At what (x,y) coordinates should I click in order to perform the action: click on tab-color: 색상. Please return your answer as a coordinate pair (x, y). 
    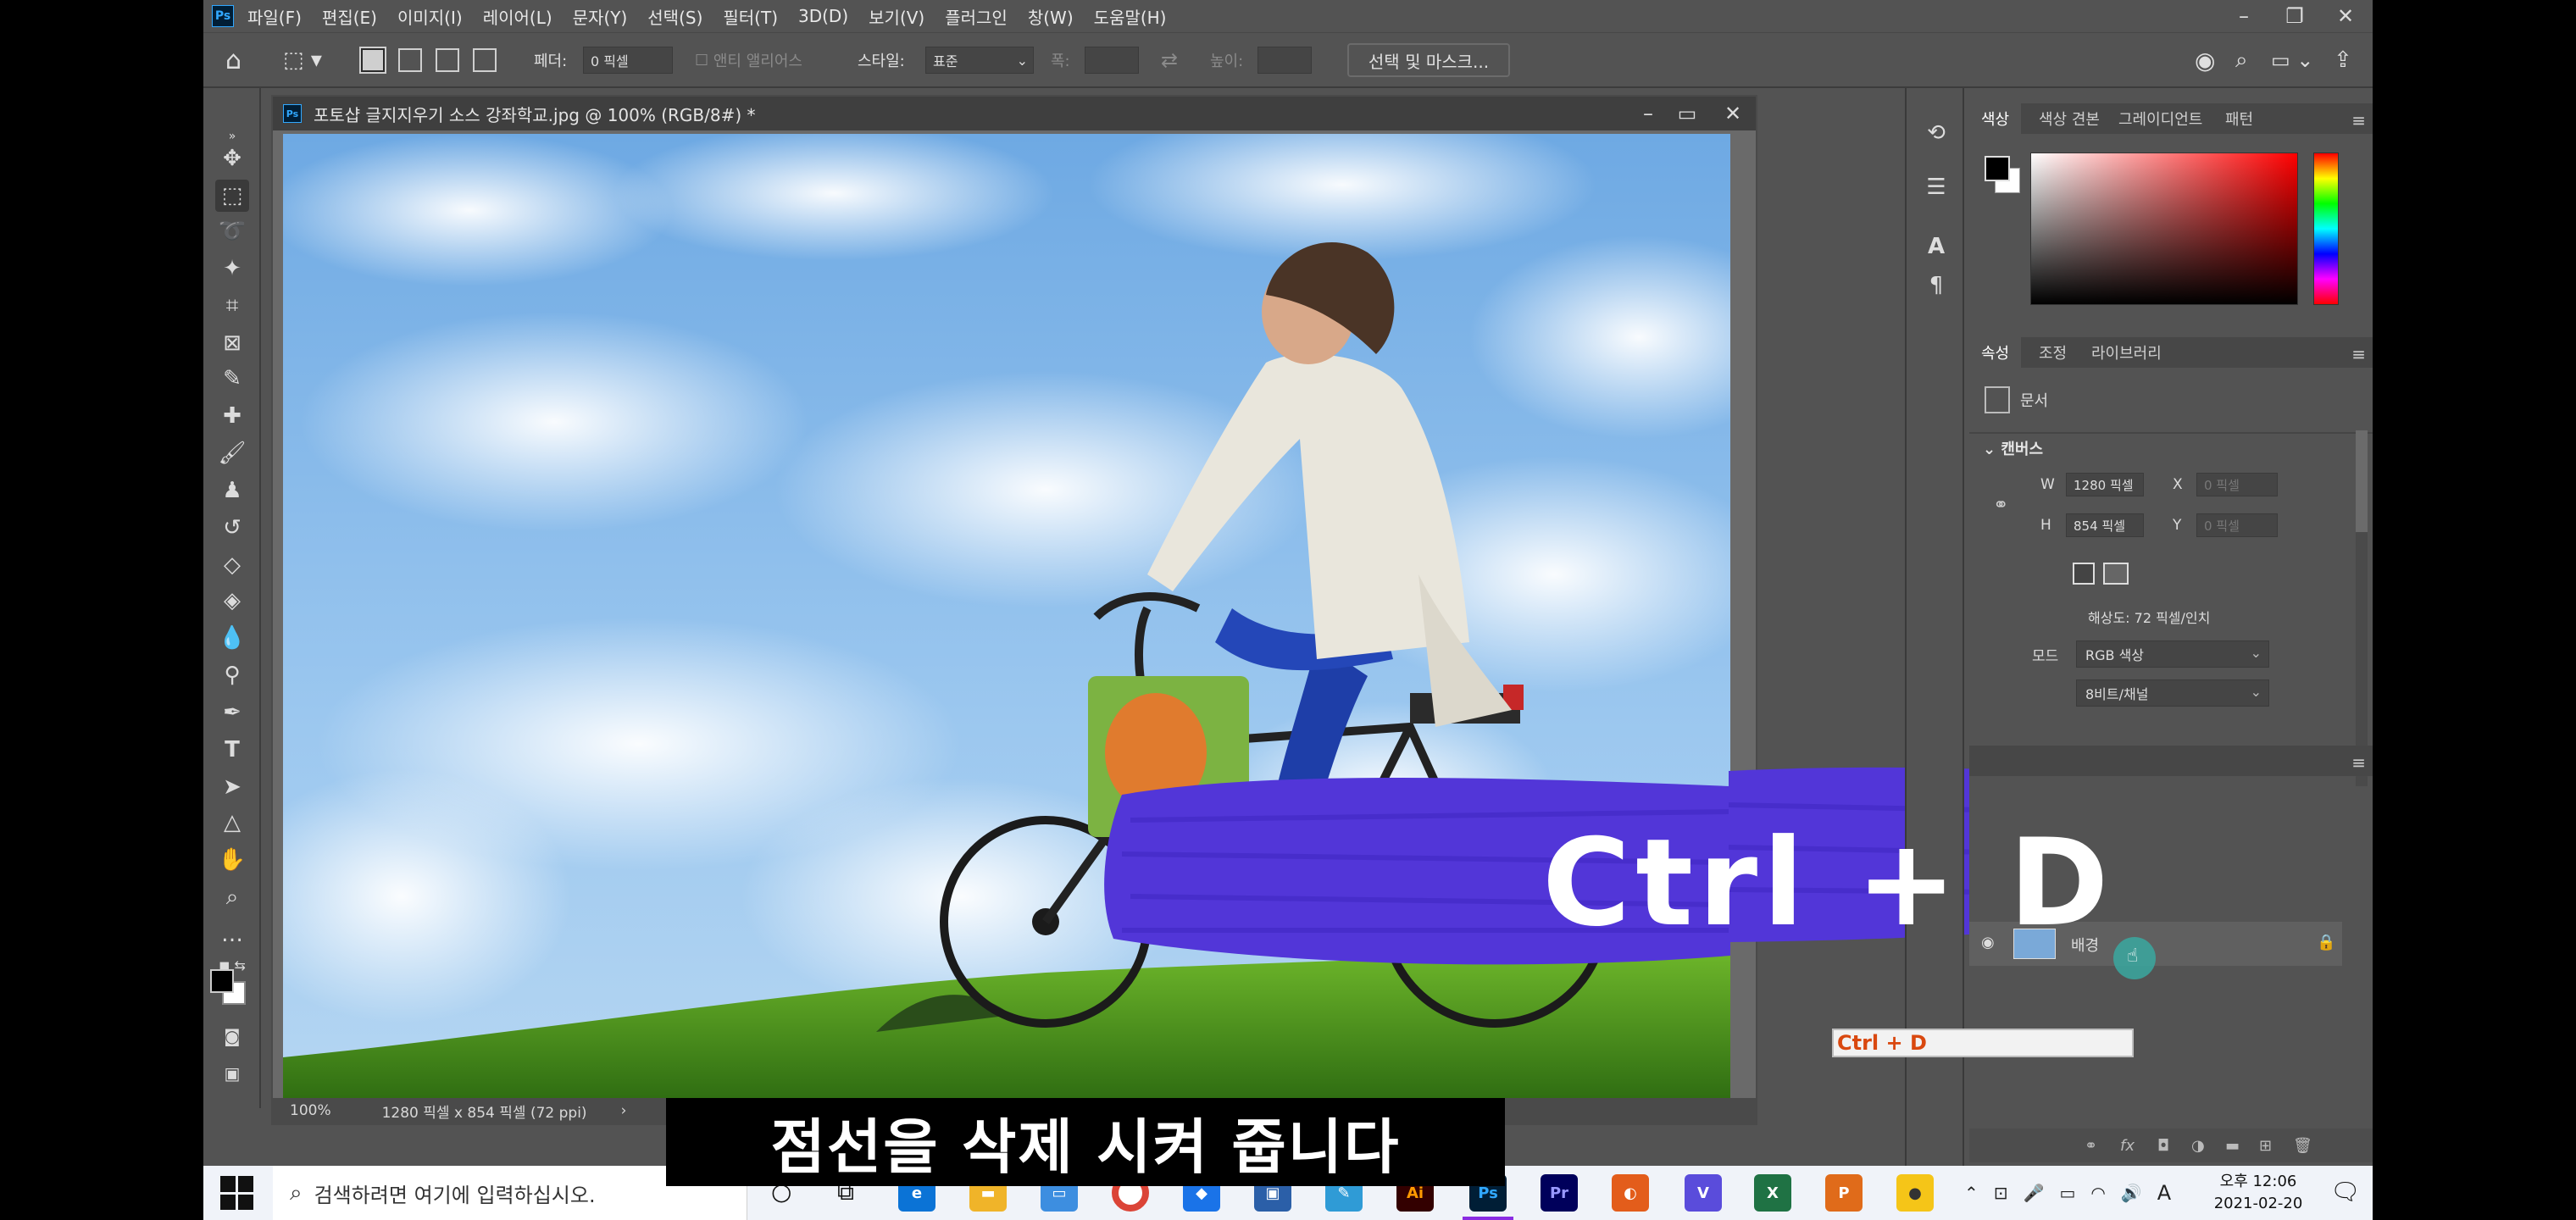
    Looking at the image, I should click on (1995, 118).